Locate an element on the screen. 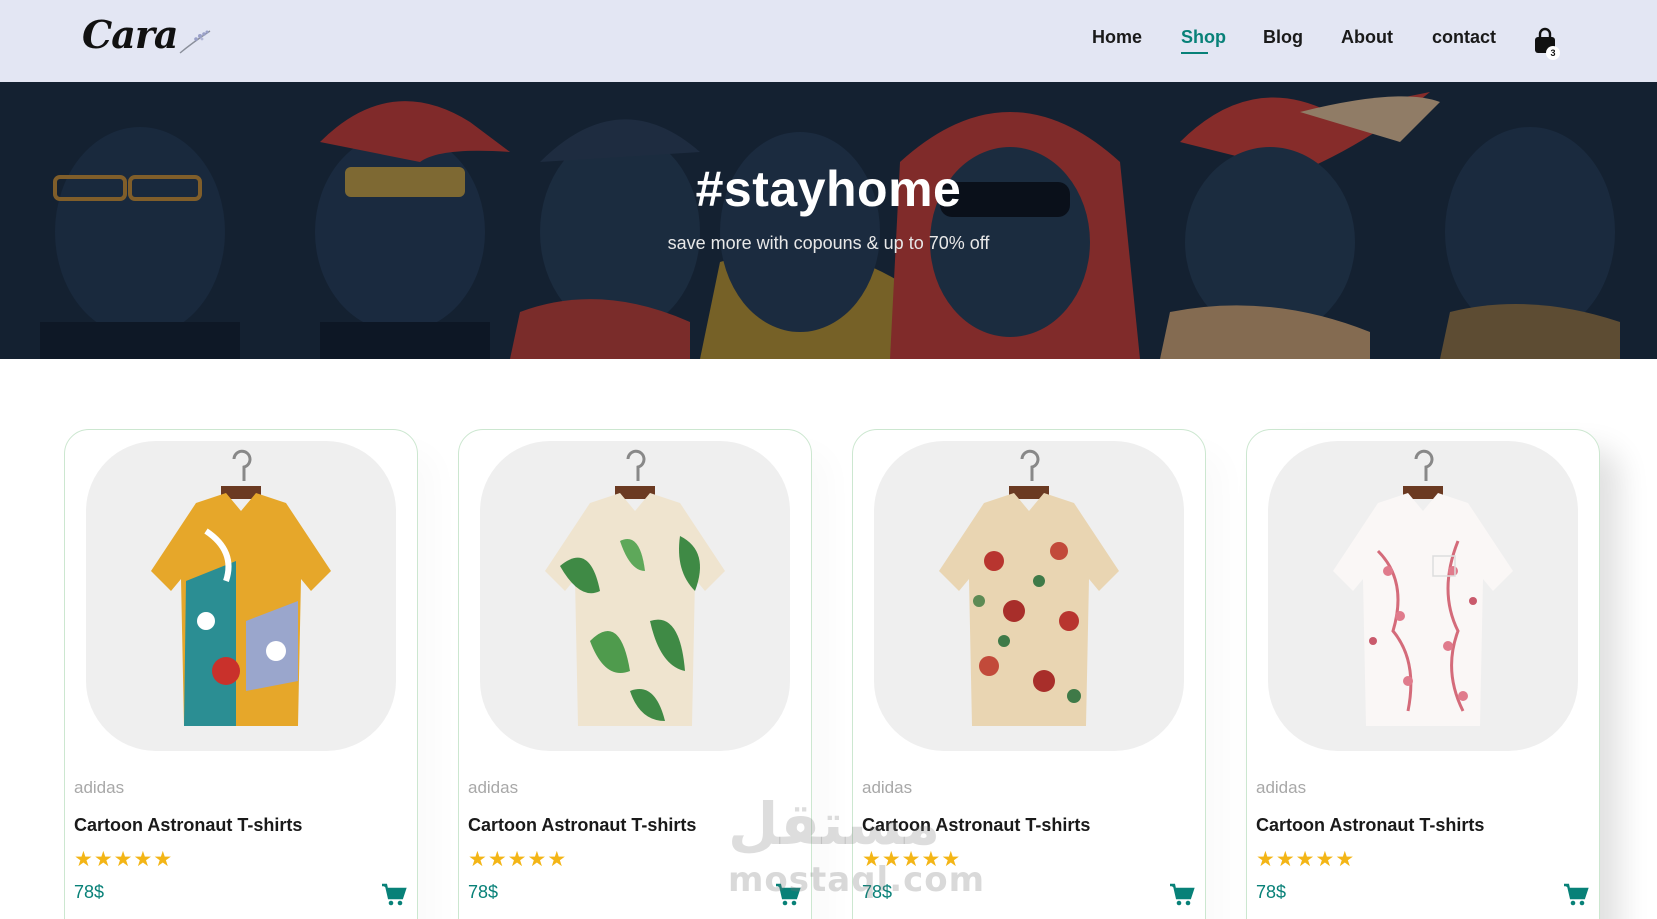  logo-text: Cara is located at coordinates (130, 34).